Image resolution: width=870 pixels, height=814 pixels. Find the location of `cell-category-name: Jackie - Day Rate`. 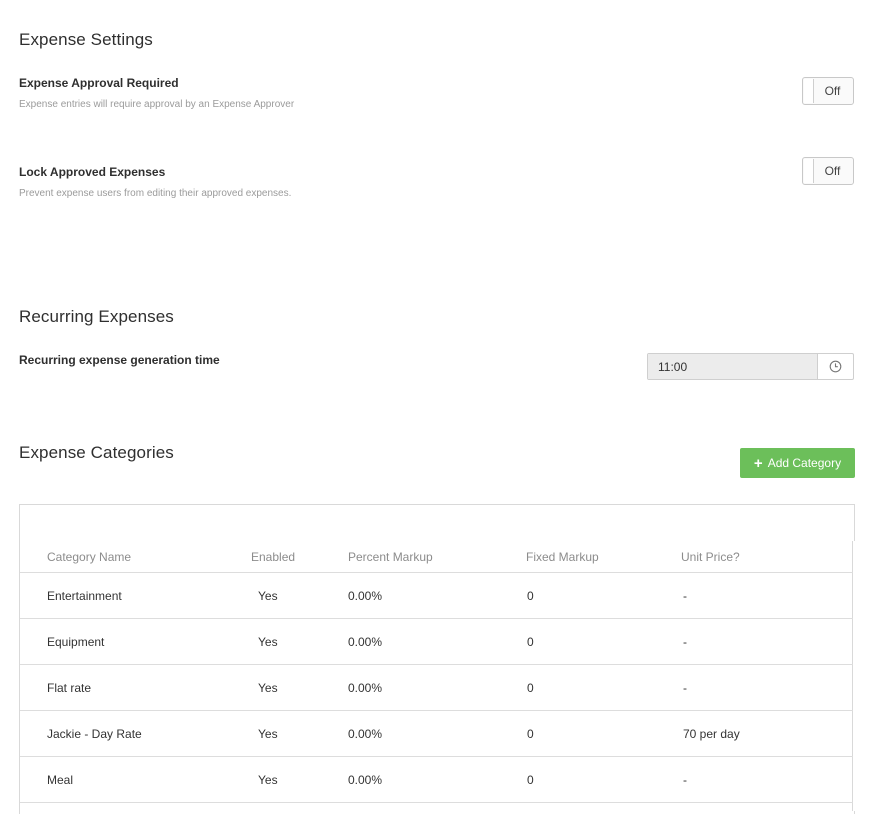

cell-category-name: Jackie - Day Rate is located at coordinates (94, 734).